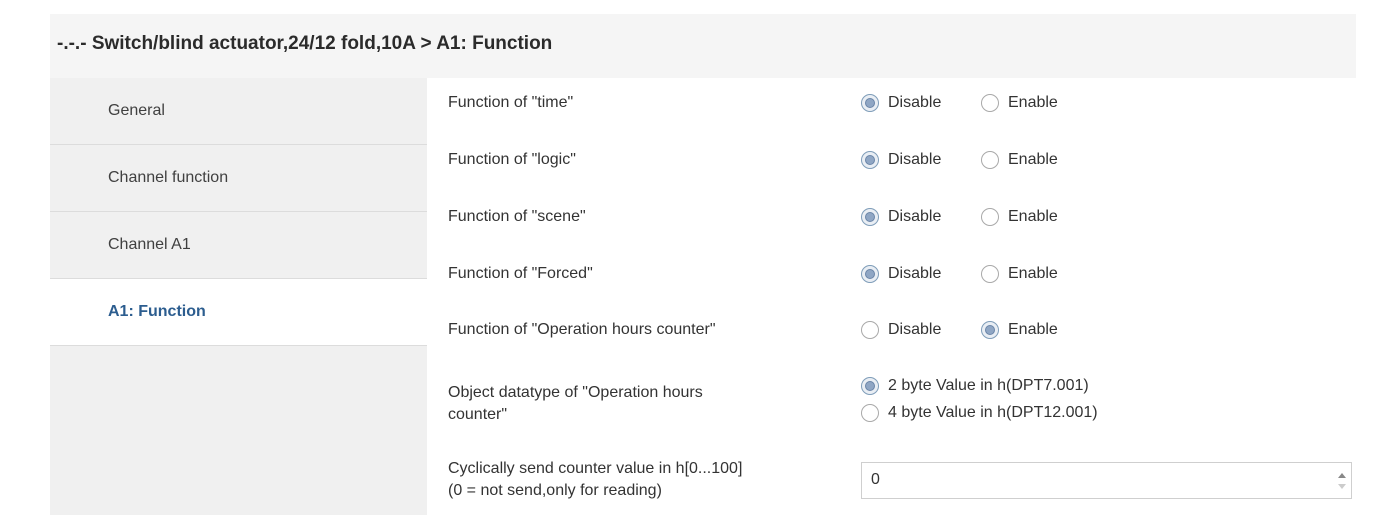  I want to click on sidebar-item-channel-a1: Channel A1, so click(238, 245).